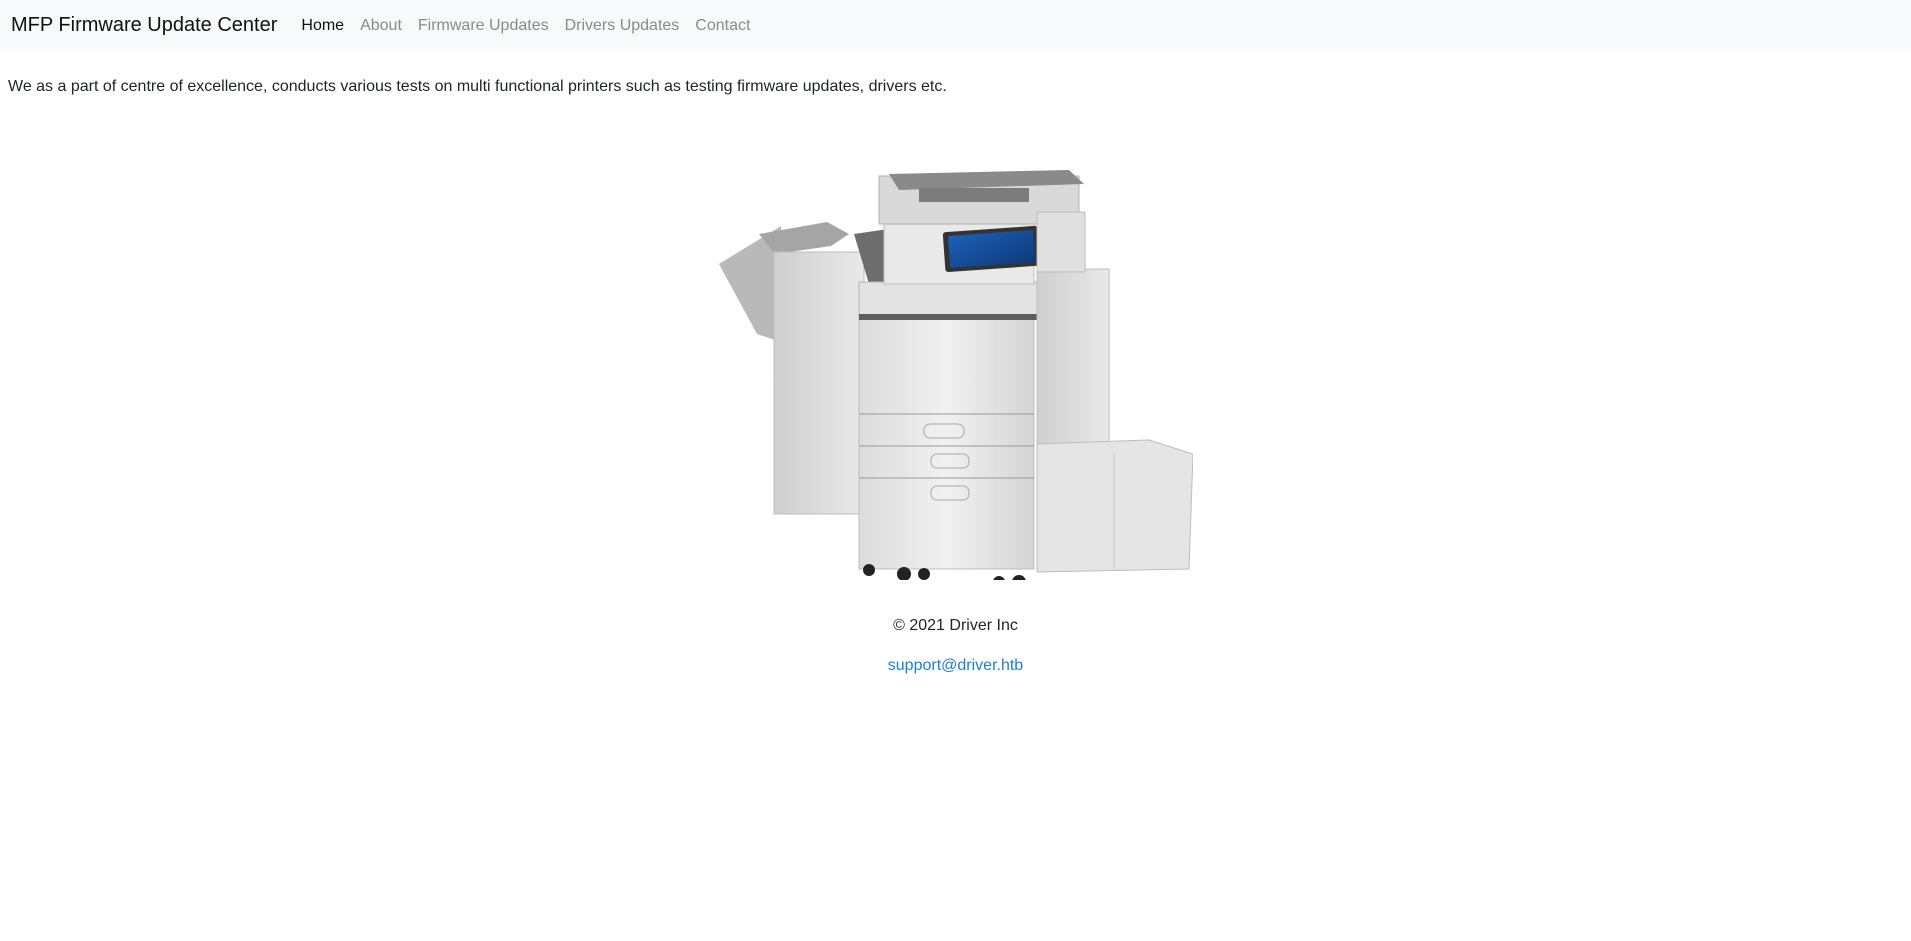 This screenshot has width=1911, height=941. I want to click on support-email-link: support@driver.htb, so click(955, 665).